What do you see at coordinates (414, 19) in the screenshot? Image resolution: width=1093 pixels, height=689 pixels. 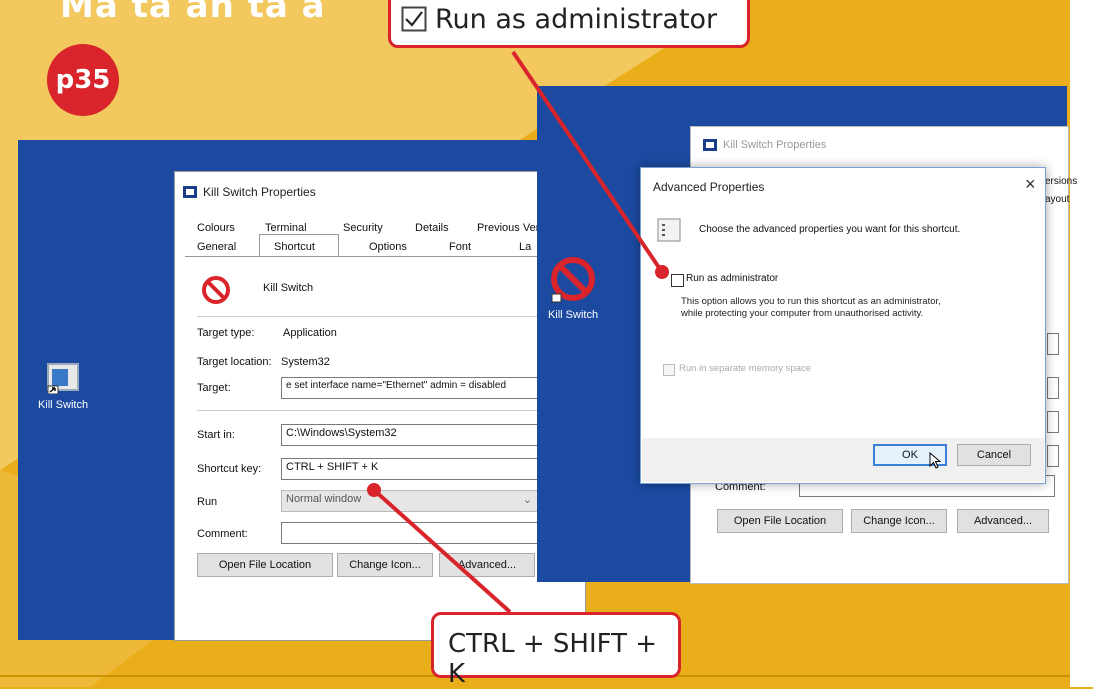 I see `checkbox-checked-icon` at bounding box center [414, 19].